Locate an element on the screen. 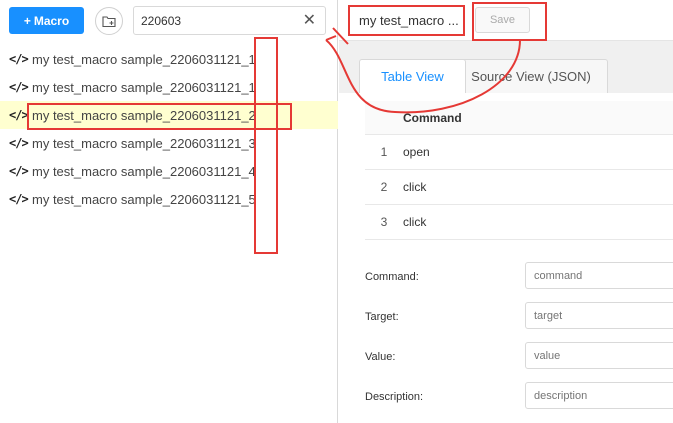 The image size is (673, 423). add-macro-button: + Macro is located at coordinates (46, 20).